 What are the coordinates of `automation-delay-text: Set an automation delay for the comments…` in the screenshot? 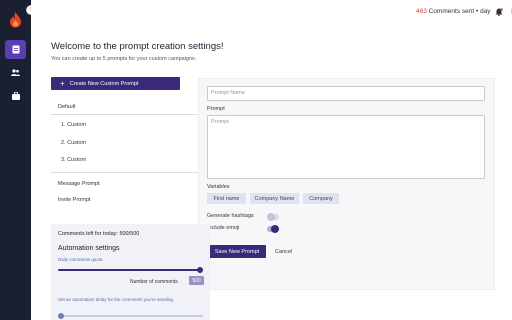 It's located at (116, 299).